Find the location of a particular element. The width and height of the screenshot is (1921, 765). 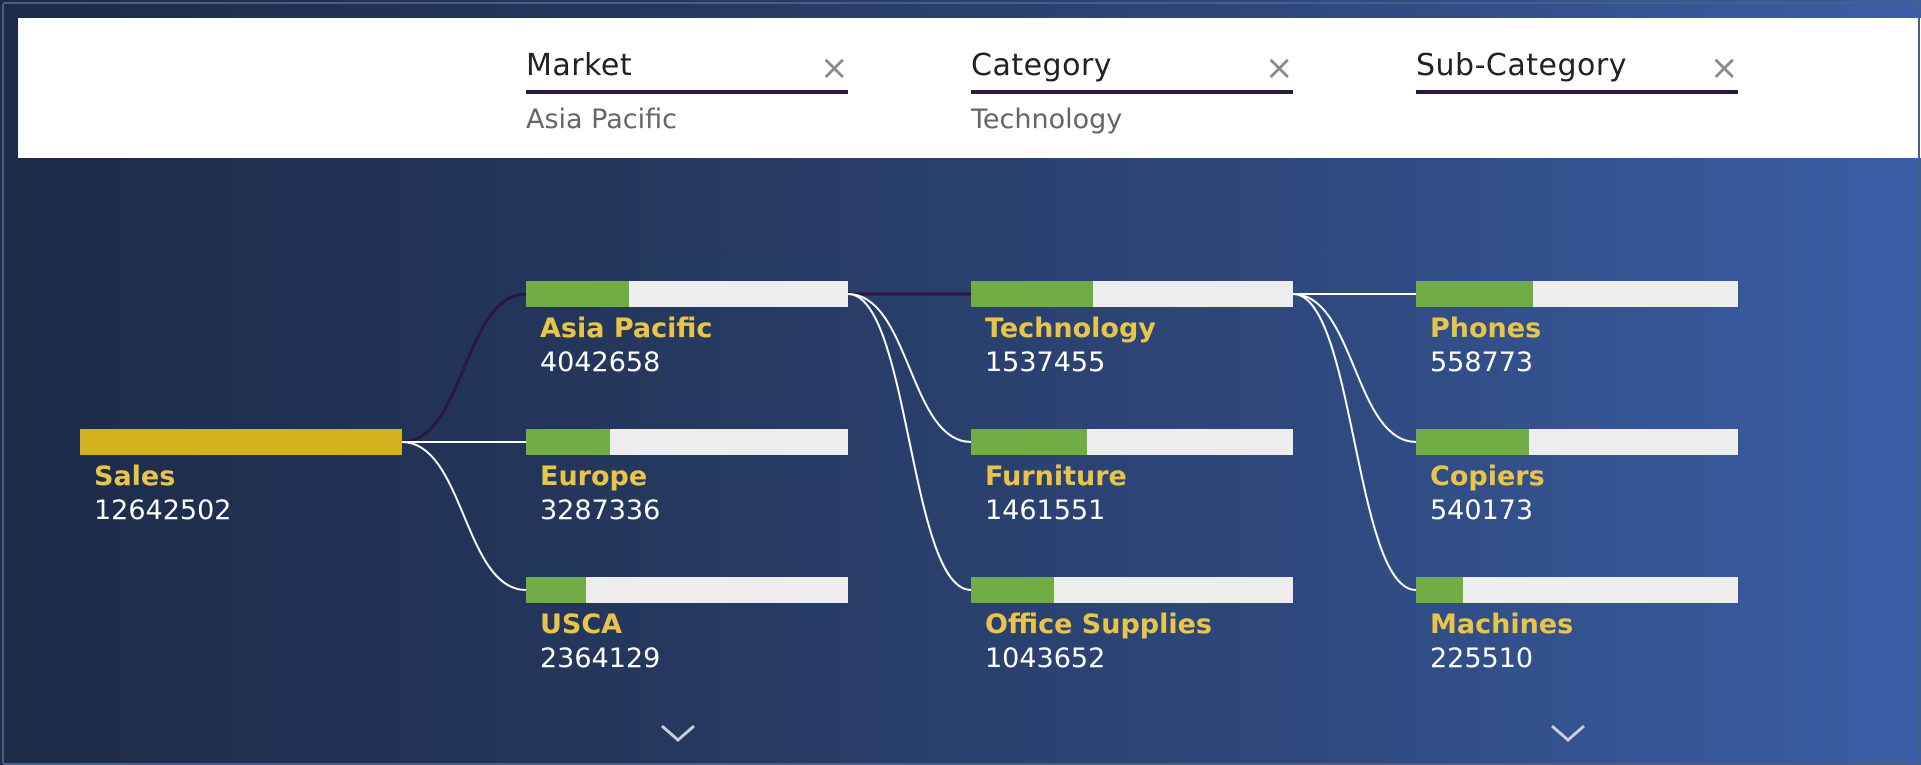

node-value: 4042658 is located at coordinates (600, 362).